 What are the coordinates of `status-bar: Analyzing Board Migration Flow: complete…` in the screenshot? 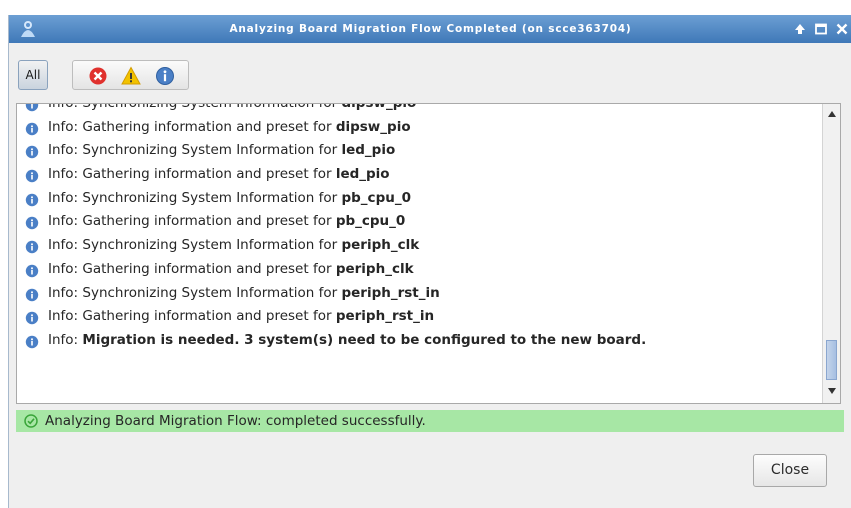 It's located at (430, 421).